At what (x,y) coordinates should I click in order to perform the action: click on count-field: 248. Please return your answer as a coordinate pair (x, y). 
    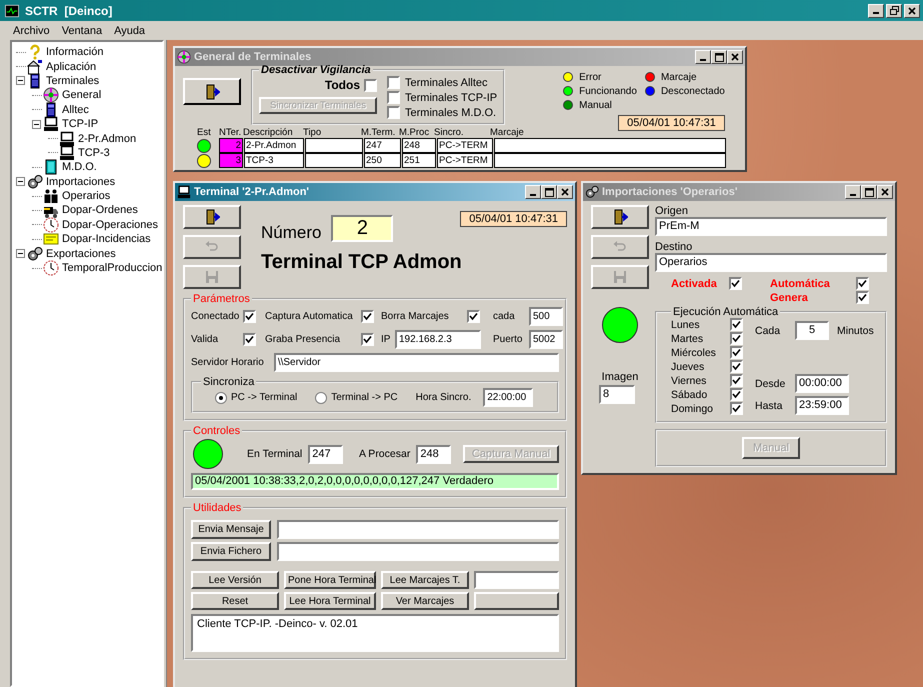
    Looking at the image, I should click on (434, 454).